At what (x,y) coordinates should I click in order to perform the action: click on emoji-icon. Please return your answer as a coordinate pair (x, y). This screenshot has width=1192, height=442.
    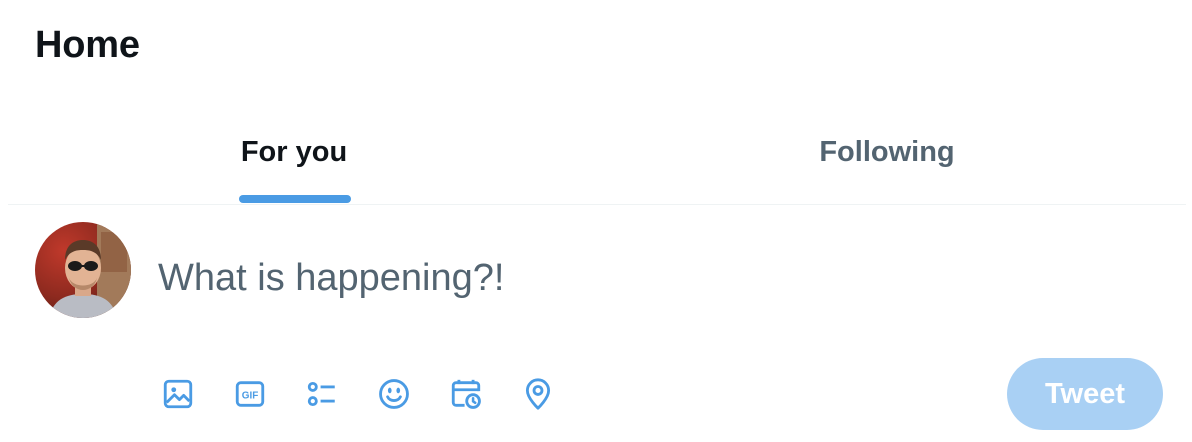
    Looking at the image, I should click on (394, 394).